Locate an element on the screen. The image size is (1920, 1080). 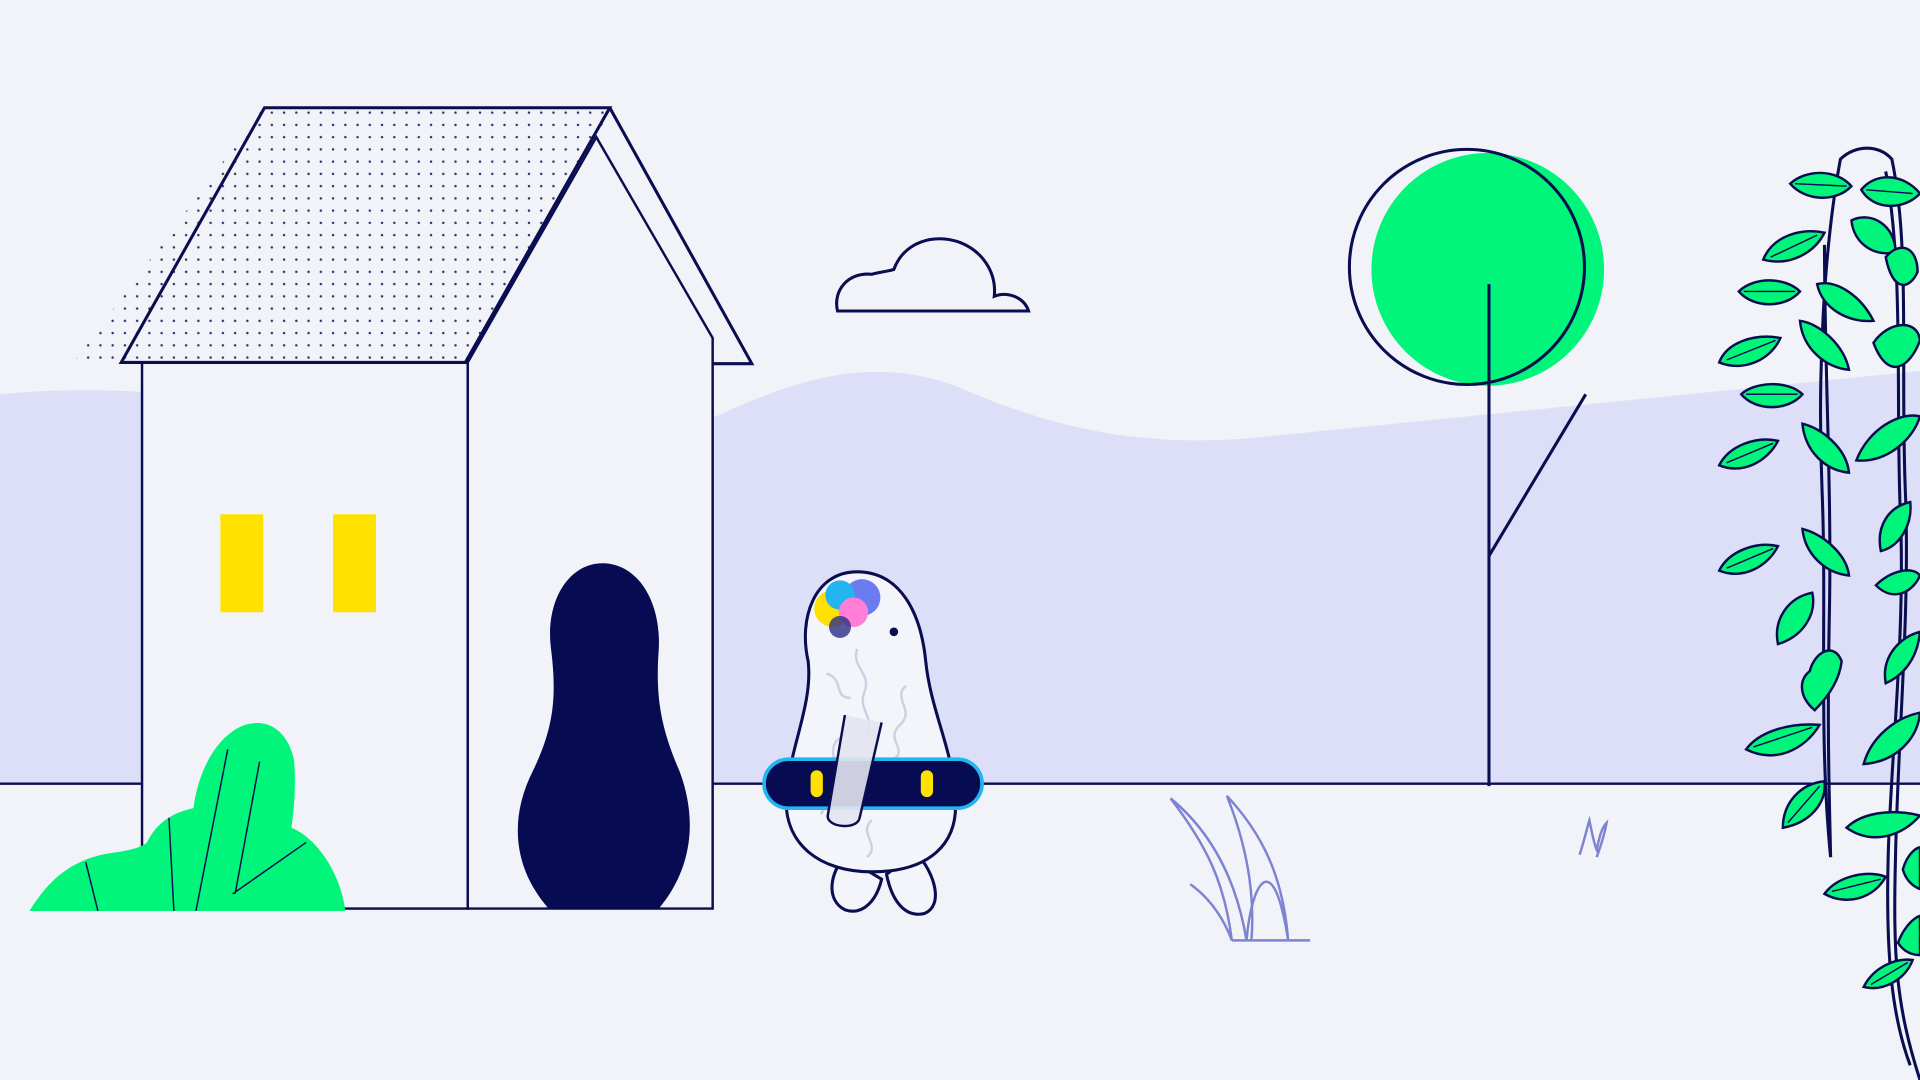
swim-ring is located at coordinates (873, 784).